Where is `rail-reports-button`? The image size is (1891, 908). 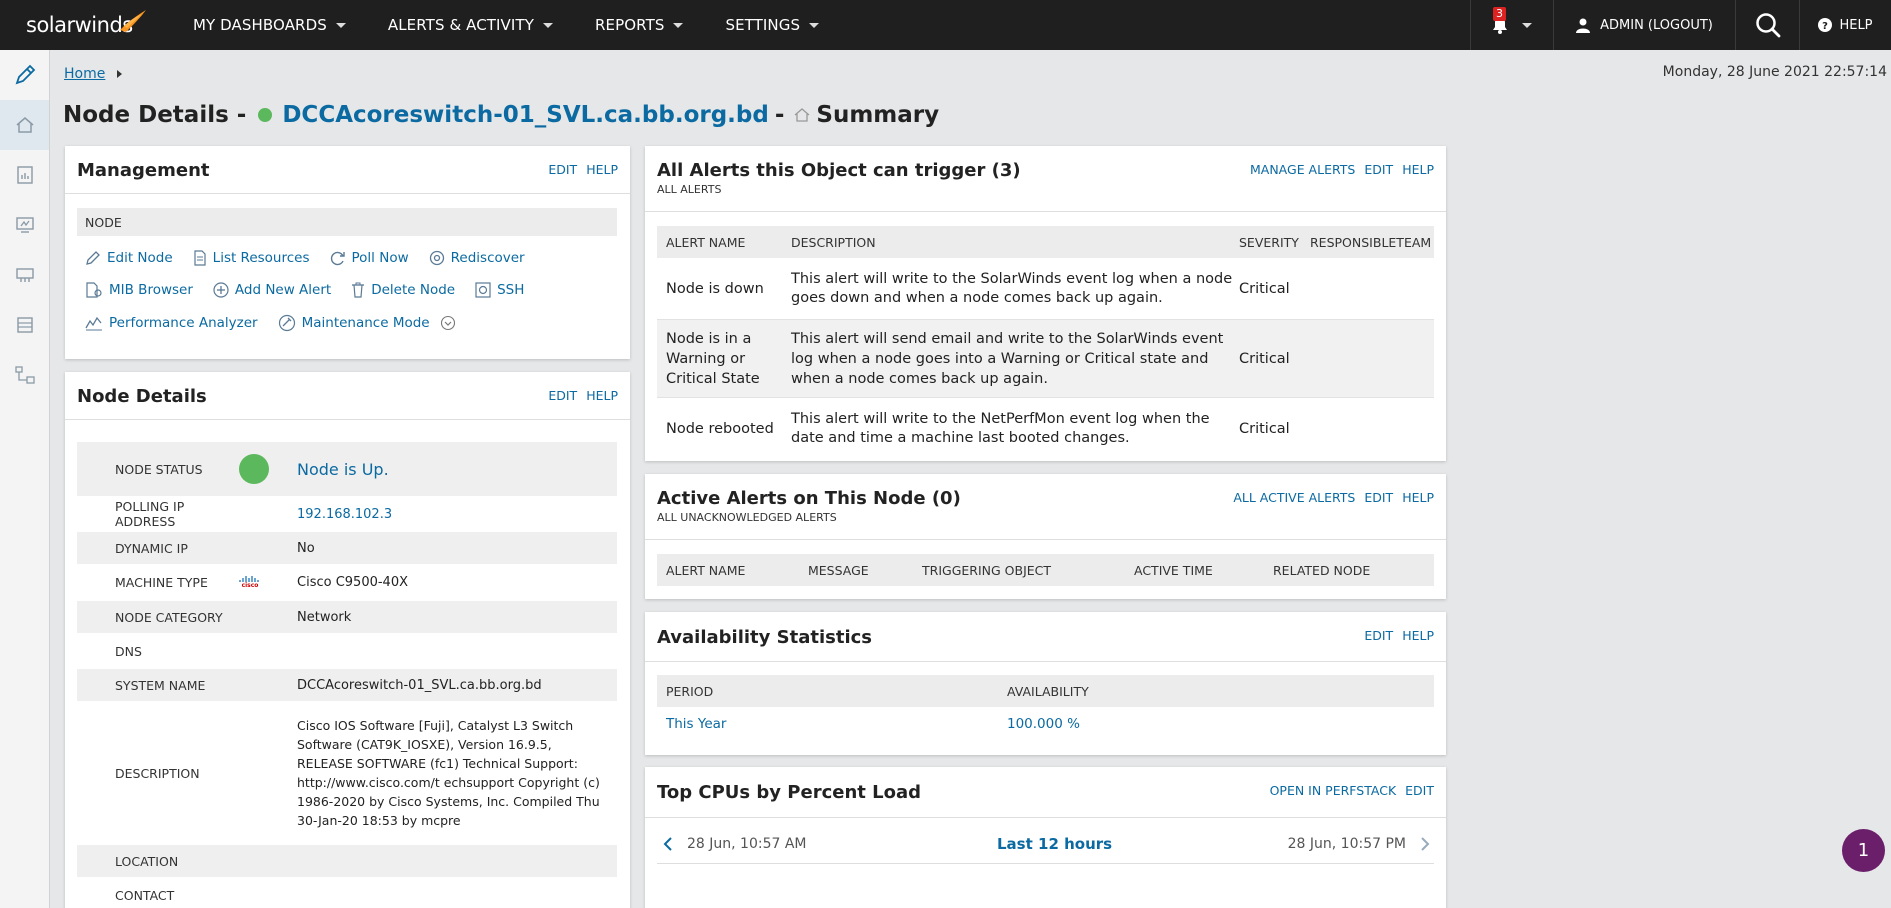 rail-reports-button is located at coordinates (24, 175).